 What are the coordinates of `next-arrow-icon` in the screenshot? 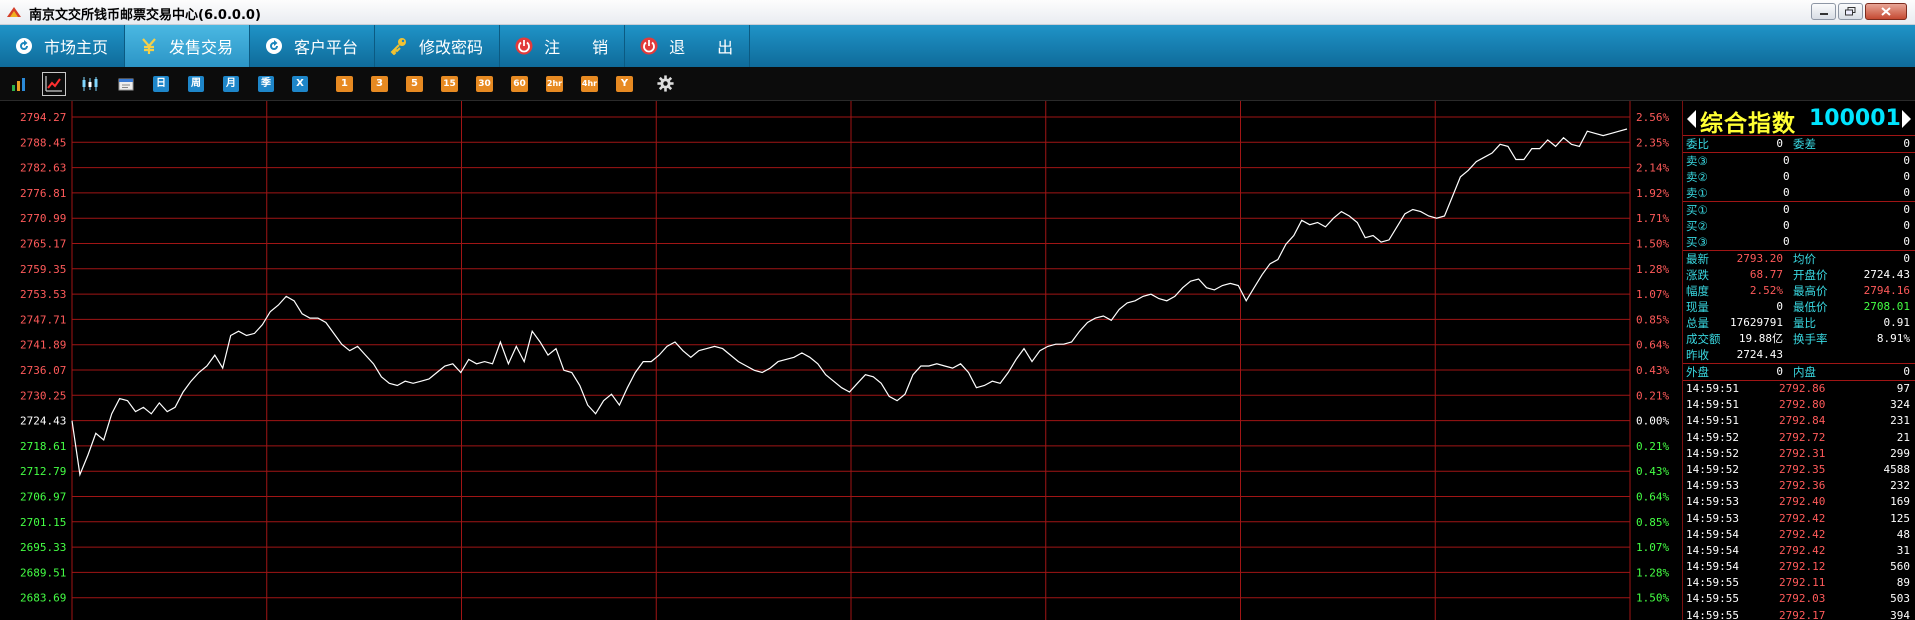 It's located at (1906, 119).